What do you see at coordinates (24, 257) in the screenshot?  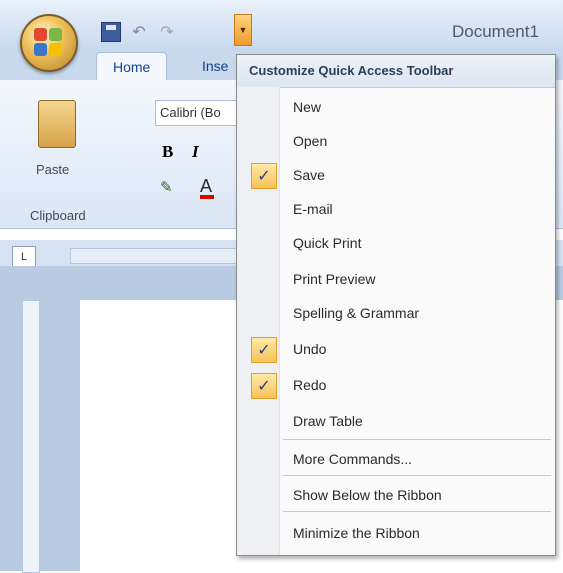 I see `tab-selector-button: L` at bounding box center [24, 257].